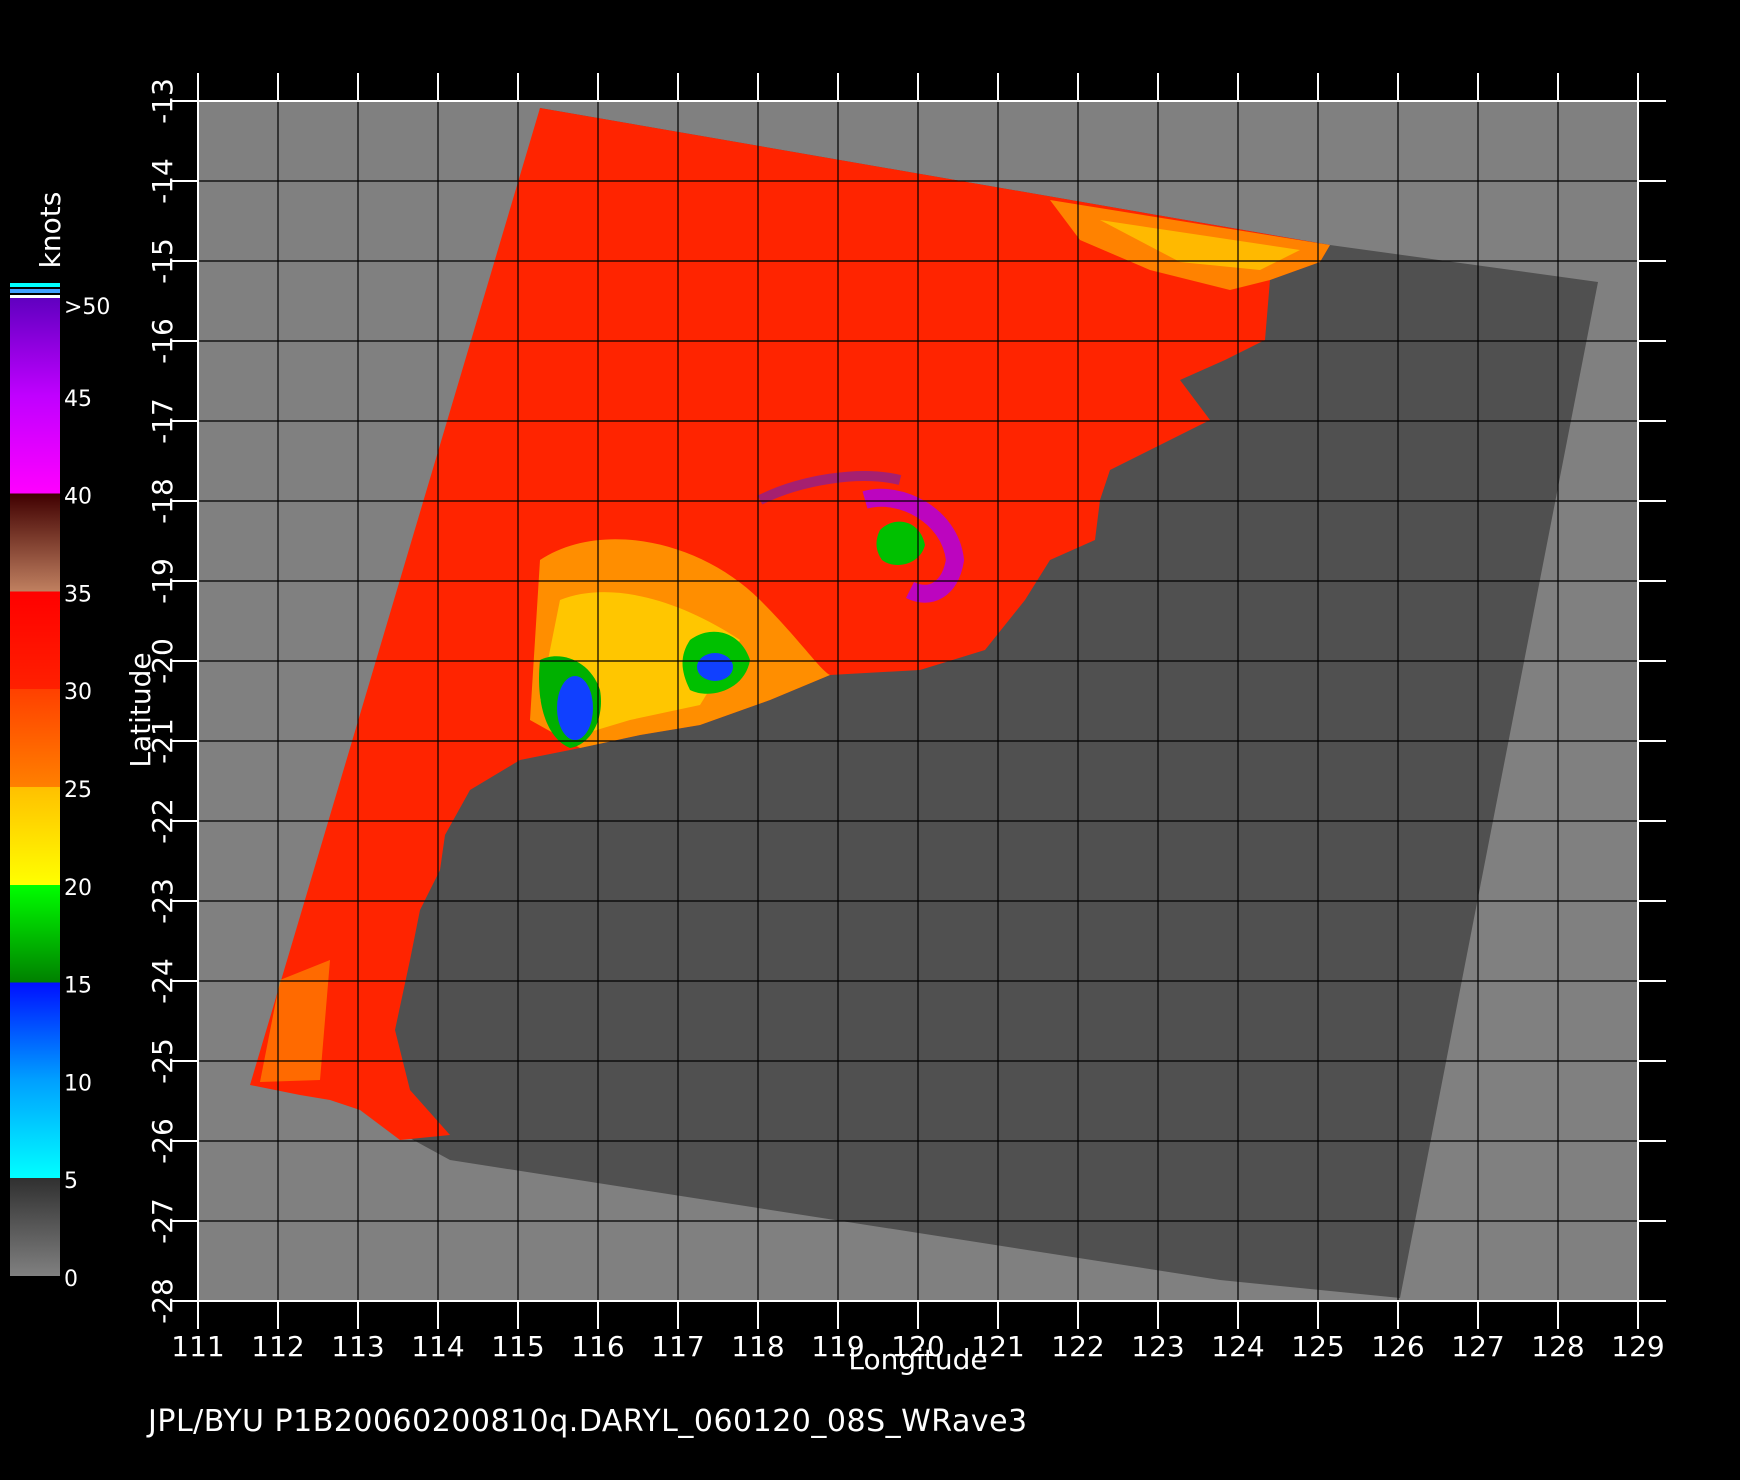  Describe the element at coordinates (197, 1346) in the screenshot. I see `x-tick-label: 111` at that location.